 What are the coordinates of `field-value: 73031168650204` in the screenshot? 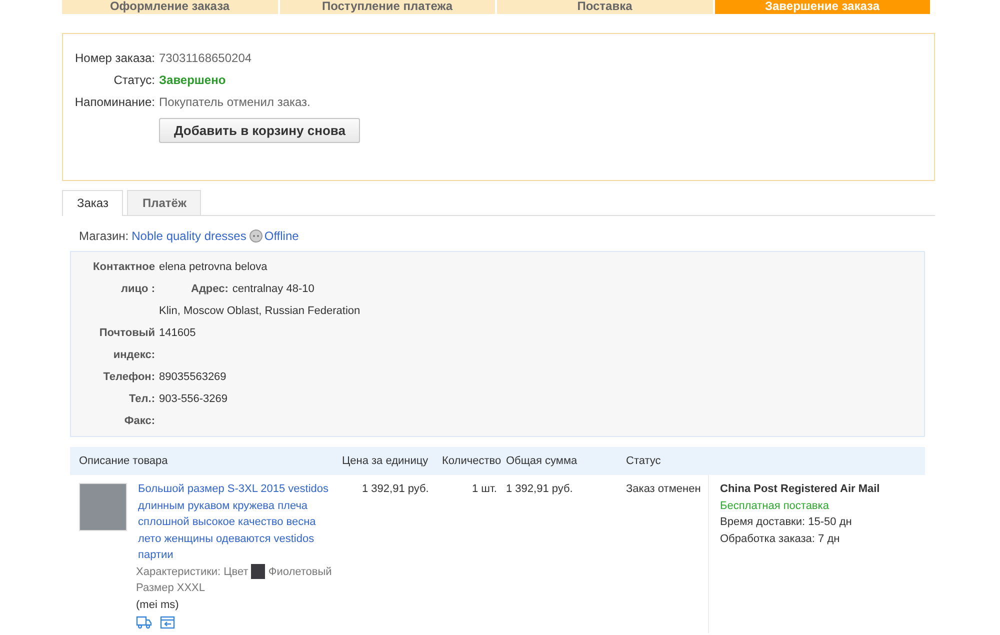 It's located at (205, 58).